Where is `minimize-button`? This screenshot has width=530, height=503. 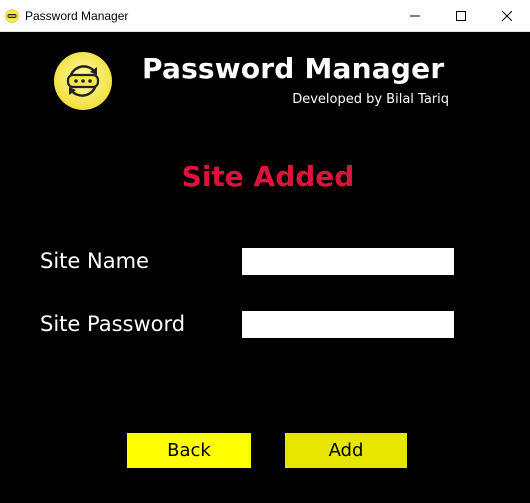 minimize-button is located at coordinates (415, 15).